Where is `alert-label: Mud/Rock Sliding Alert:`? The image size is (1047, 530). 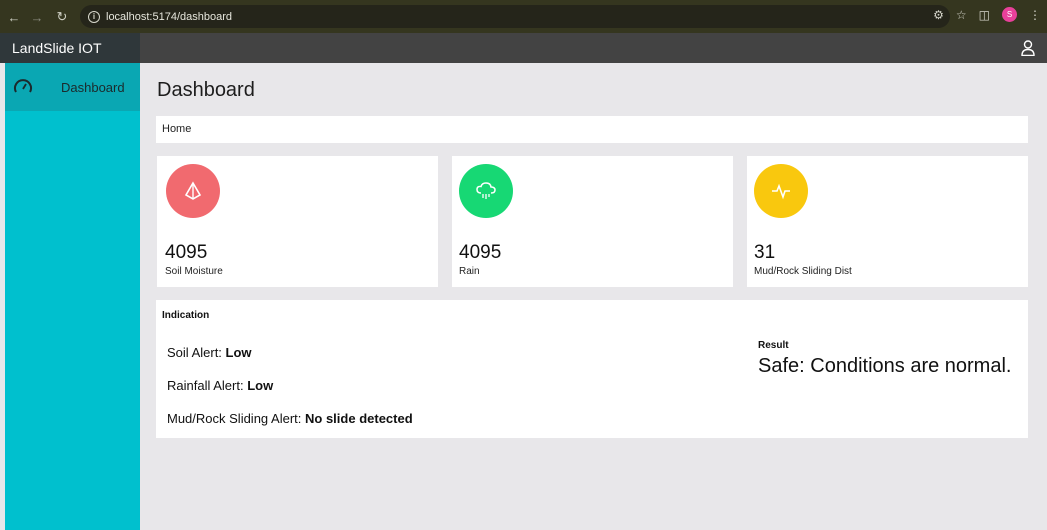
alert-label: Mud/Rock Sliding Alert: is located at coordinates (236, 418).